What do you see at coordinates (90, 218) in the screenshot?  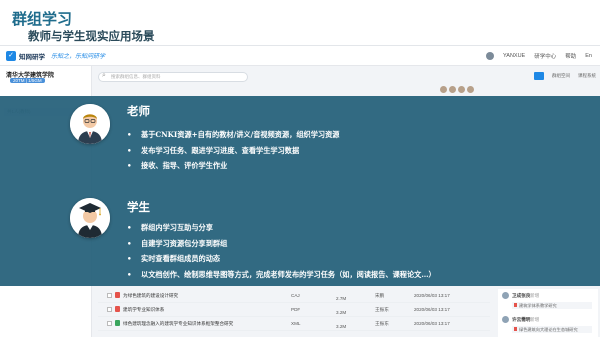 I see `graduate-avatar-icon` at bounding box center [90, 218].